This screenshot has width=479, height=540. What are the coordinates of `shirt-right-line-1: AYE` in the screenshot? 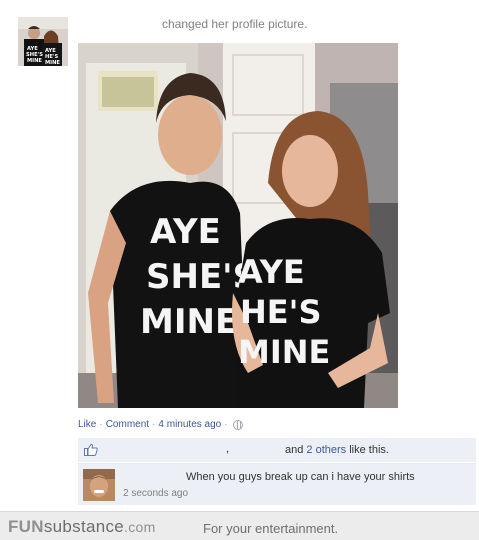 It's located at (271, 272).